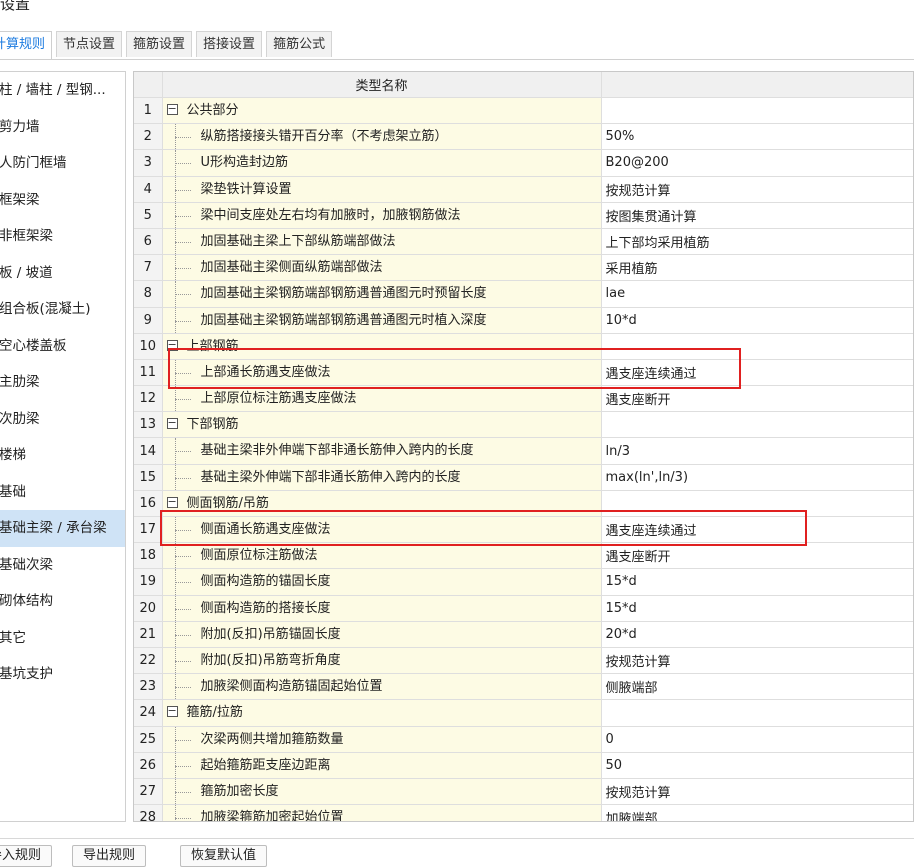  What do you see at coordinates (62, 638) in the screenshot?
I see `sidebar-item: 其它` at bounding box center [62, 638].